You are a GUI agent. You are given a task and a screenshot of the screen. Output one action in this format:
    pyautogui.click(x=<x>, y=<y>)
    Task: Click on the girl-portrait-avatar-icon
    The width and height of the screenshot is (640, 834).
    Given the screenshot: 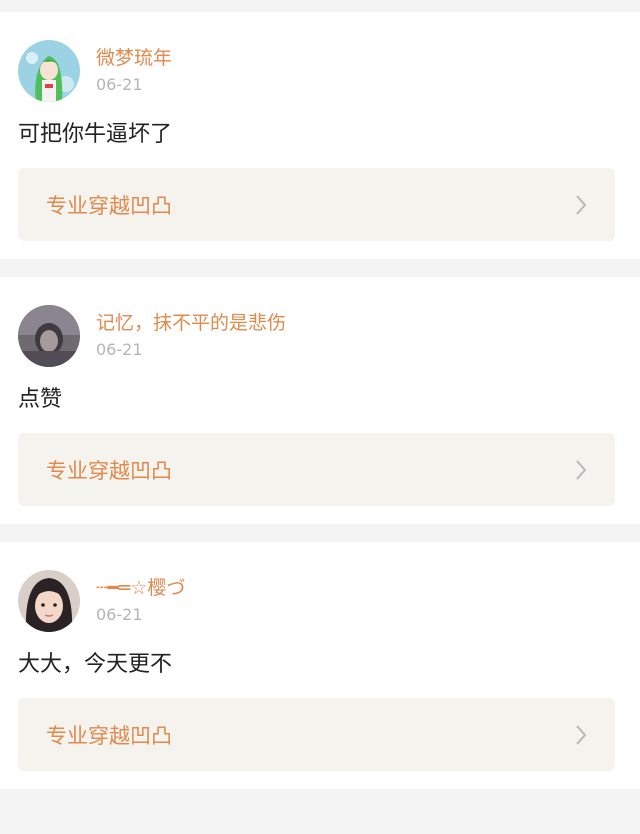 What is the action you would take?
    pyautogui.click(x=49, y=601)
    